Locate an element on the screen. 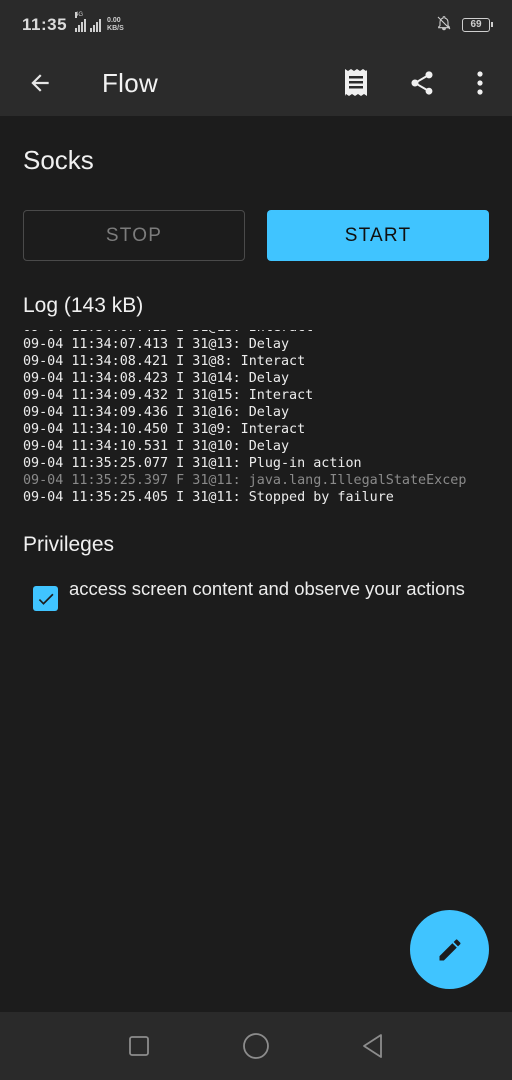 This screenshot has width=512, height=1080. speed-unit: KB/S is located at coordinates (115, 28).